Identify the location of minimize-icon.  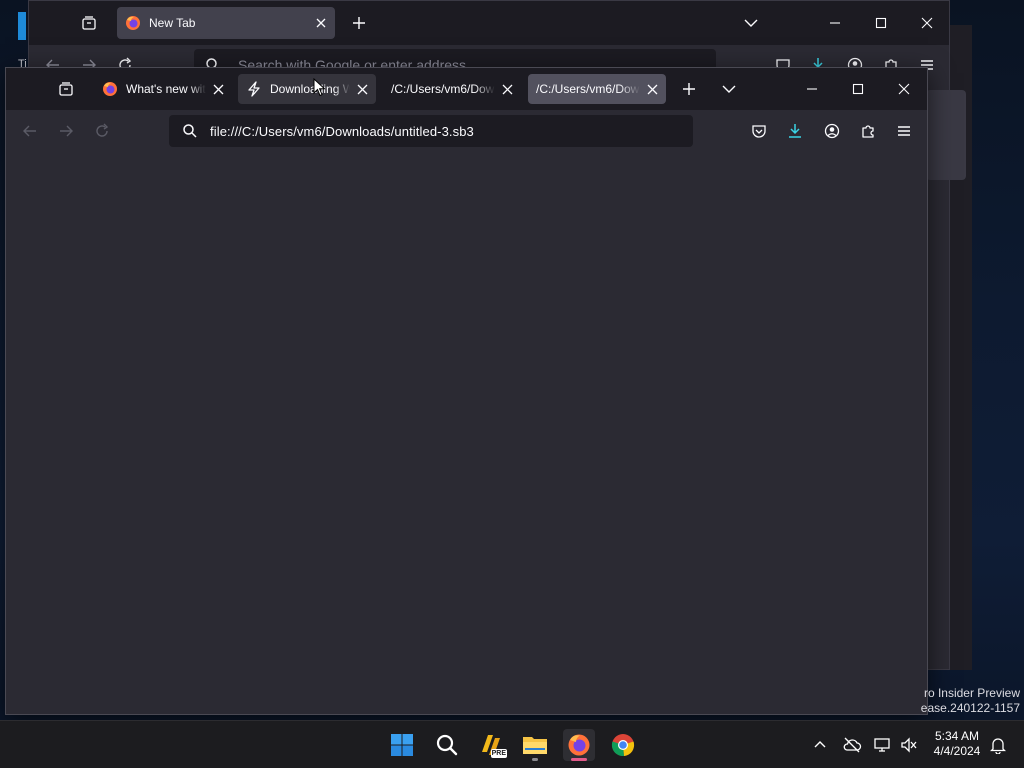
(812, 89).